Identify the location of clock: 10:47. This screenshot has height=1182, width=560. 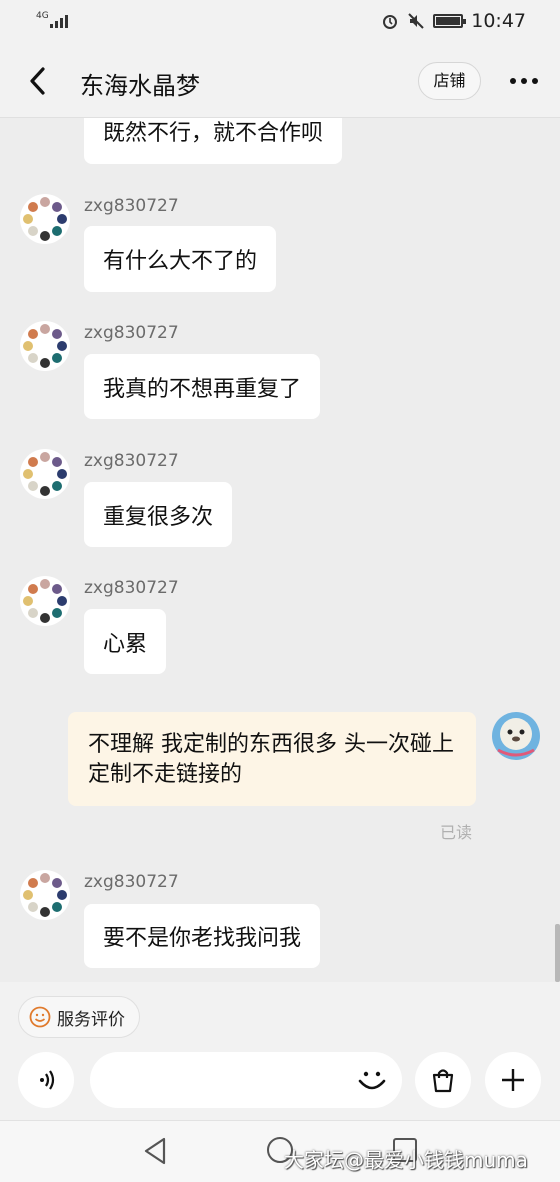
(498, 21).